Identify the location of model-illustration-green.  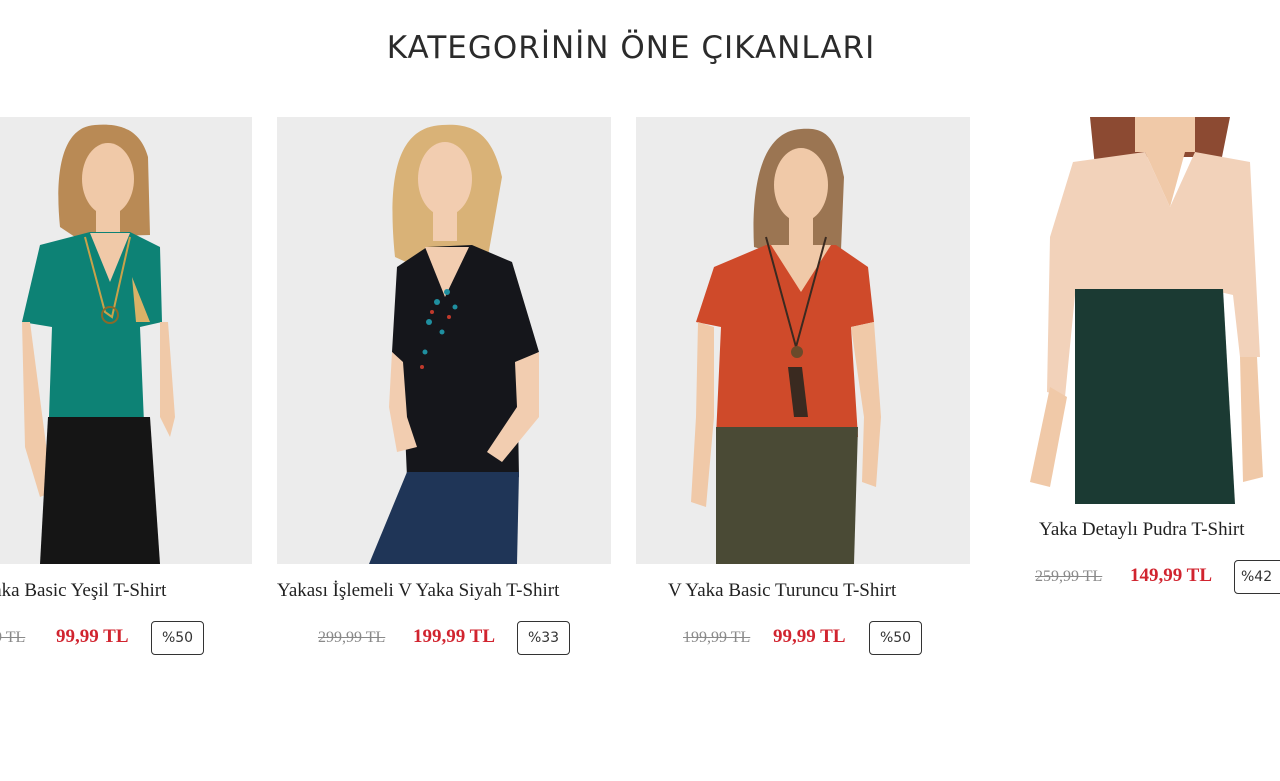
(126, 340).